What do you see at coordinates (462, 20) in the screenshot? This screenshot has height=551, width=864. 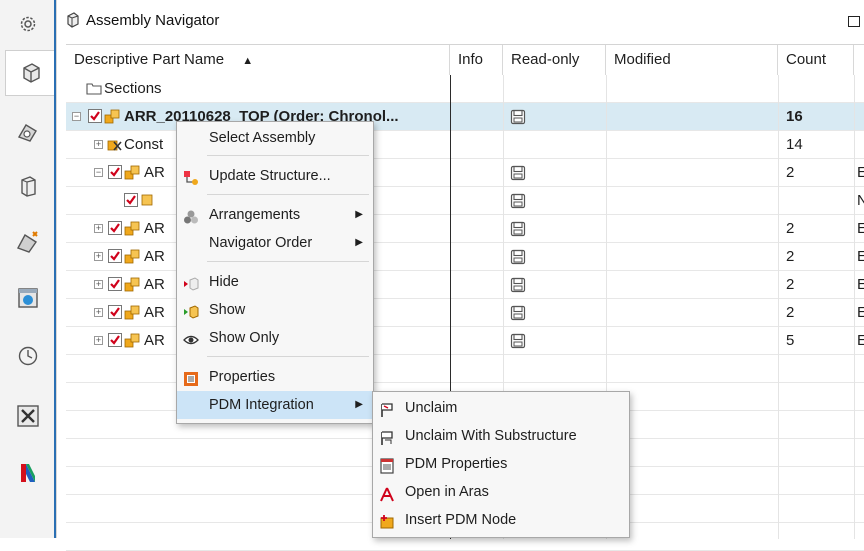 I see `navigator-titlebar: Assembly Navigator` at bounding box center [462, 20].